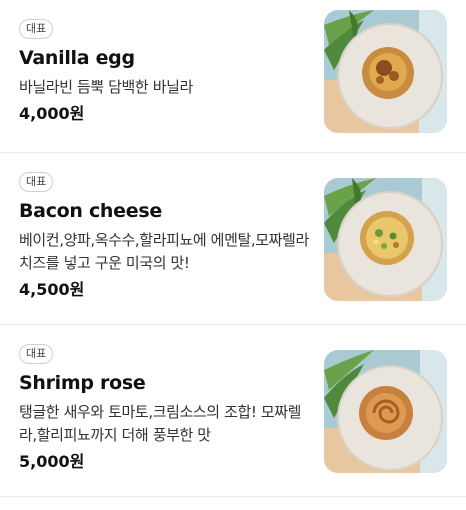 Image resolution: width=466 pixels, height=510 pixels. What do you see at coordinates (82, 383) in the screenshot?
I see `menu-item-name: Shrimp rose` at bounding box center [82, 383].